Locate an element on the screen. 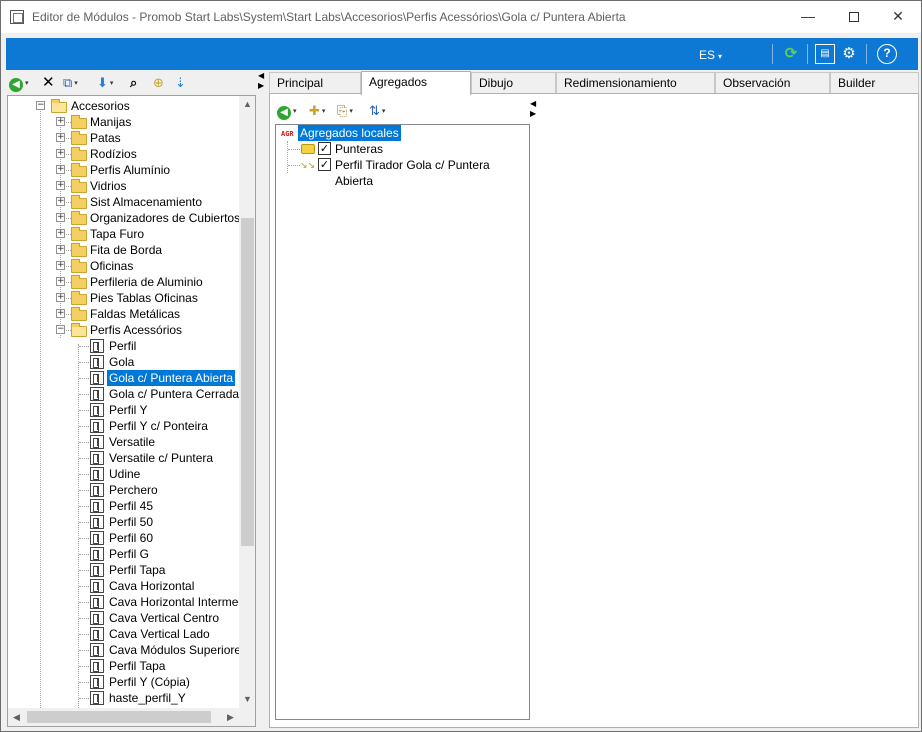  tree-node-folder: + Manijas is located at coordinates (123, 122).